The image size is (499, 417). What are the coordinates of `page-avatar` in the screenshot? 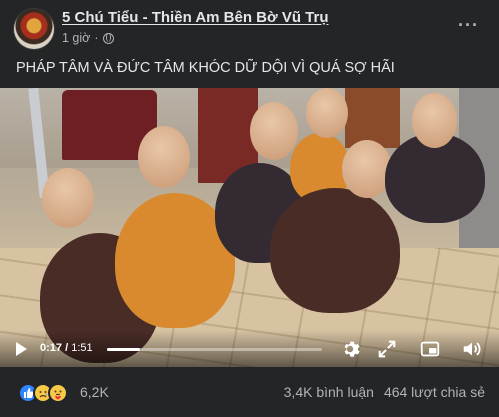 It's located at (34, 29).